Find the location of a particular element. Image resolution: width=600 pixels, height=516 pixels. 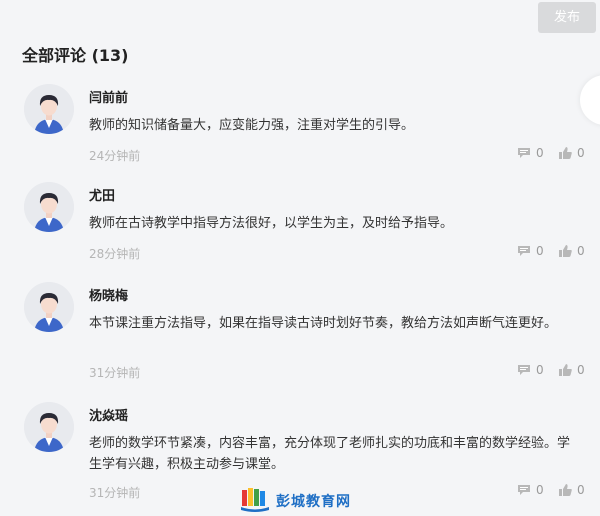

book-logo-icon is located at coordinates (255, 501).